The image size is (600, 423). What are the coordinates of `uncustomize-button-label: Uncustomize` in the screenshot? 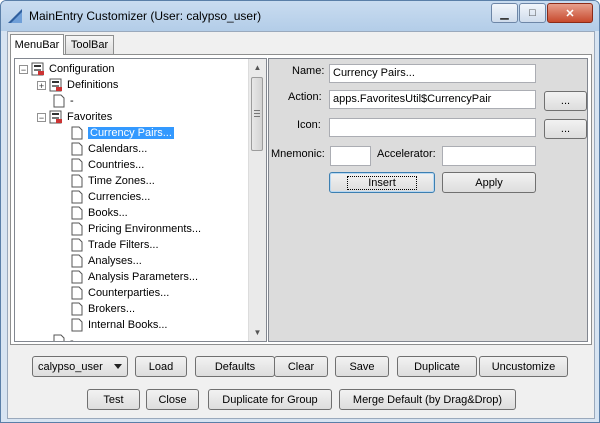 It's located at (523, 366).